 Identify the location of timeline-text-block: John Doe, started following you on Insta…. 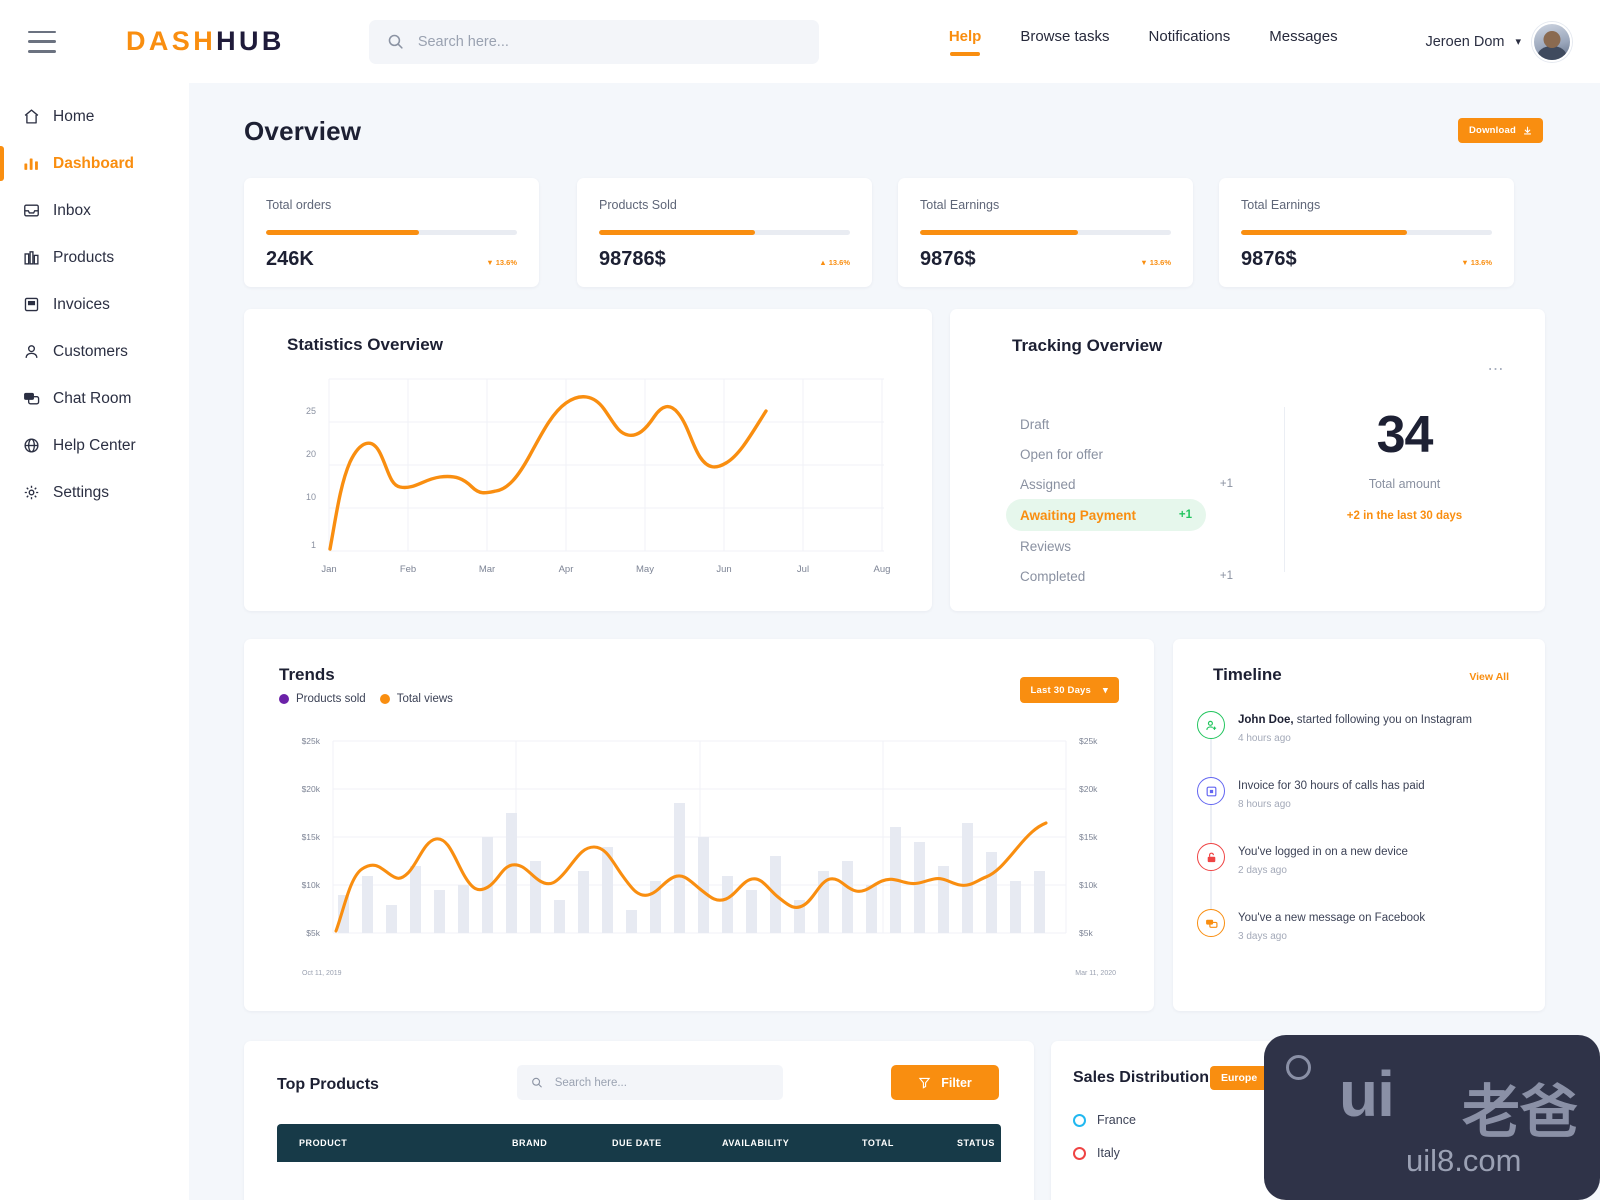
(1355, 744).